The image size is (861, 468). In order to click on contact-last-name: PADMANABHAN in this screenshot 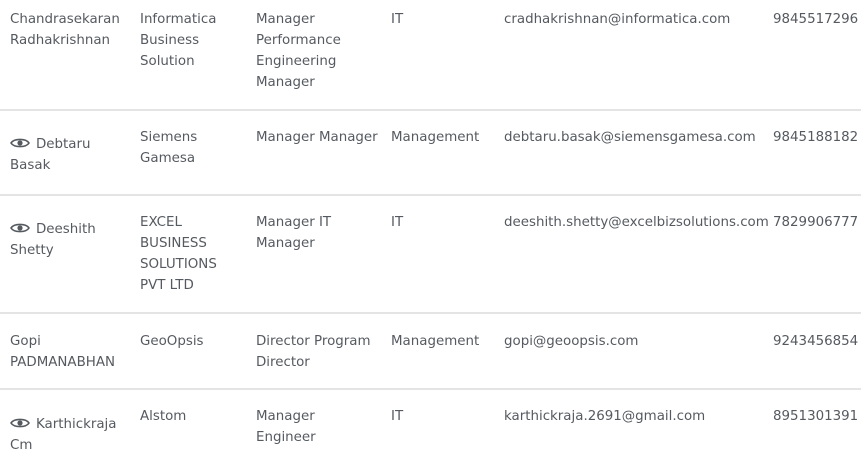, I will do `click(63, 362)`.